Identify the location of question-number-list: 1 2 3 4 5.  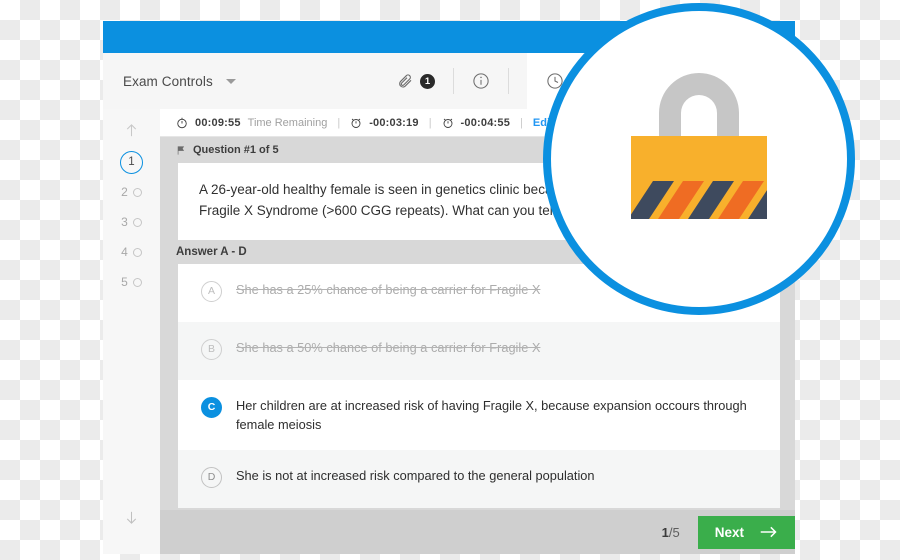
(132, 222).